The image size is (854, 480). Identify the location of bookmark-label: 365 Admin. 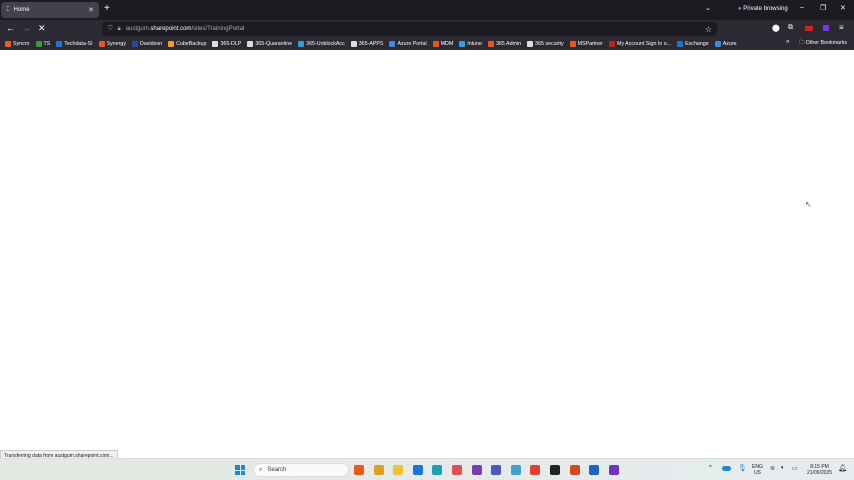
(509, 43).